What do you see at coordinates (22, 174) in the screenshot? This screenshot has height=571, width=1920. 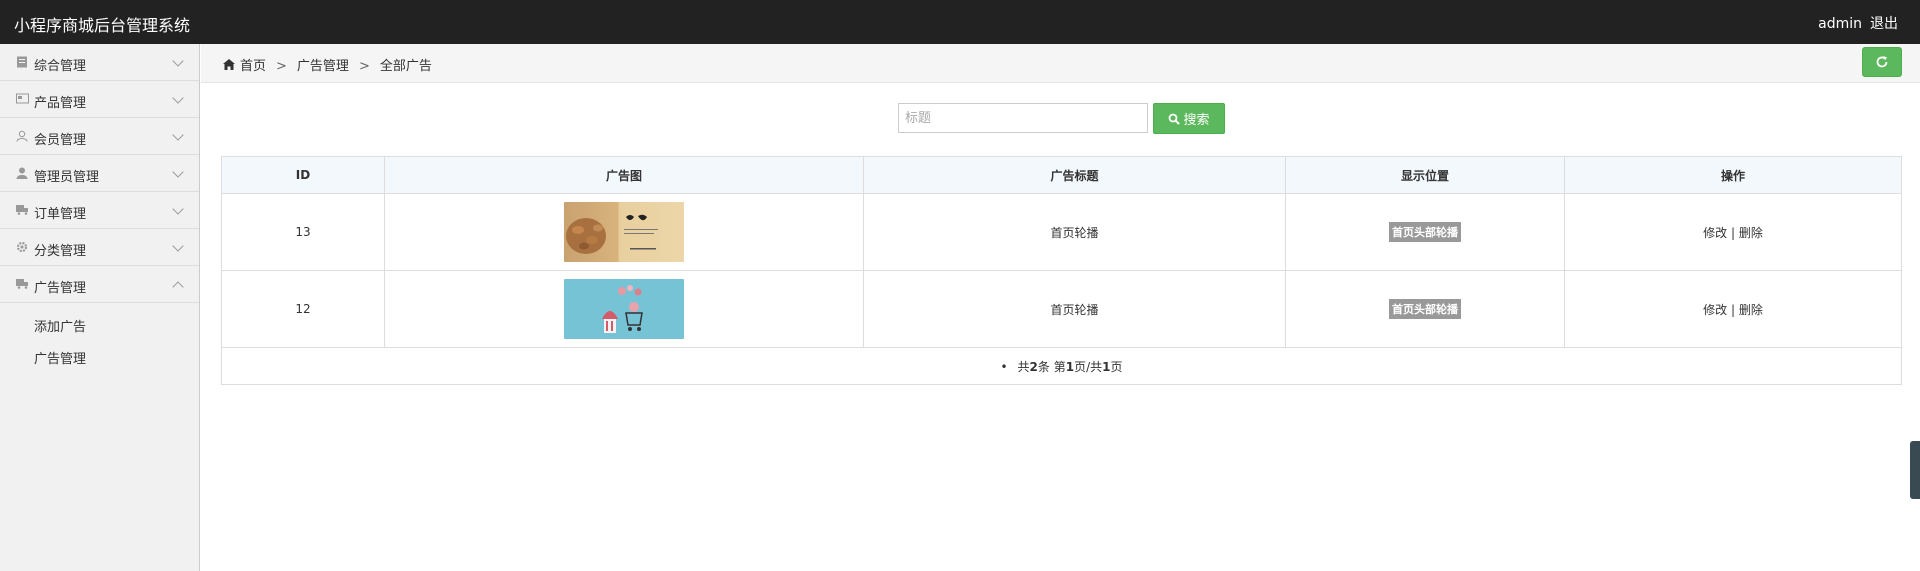 I see `user-icon` at bounding box center [22, 174].